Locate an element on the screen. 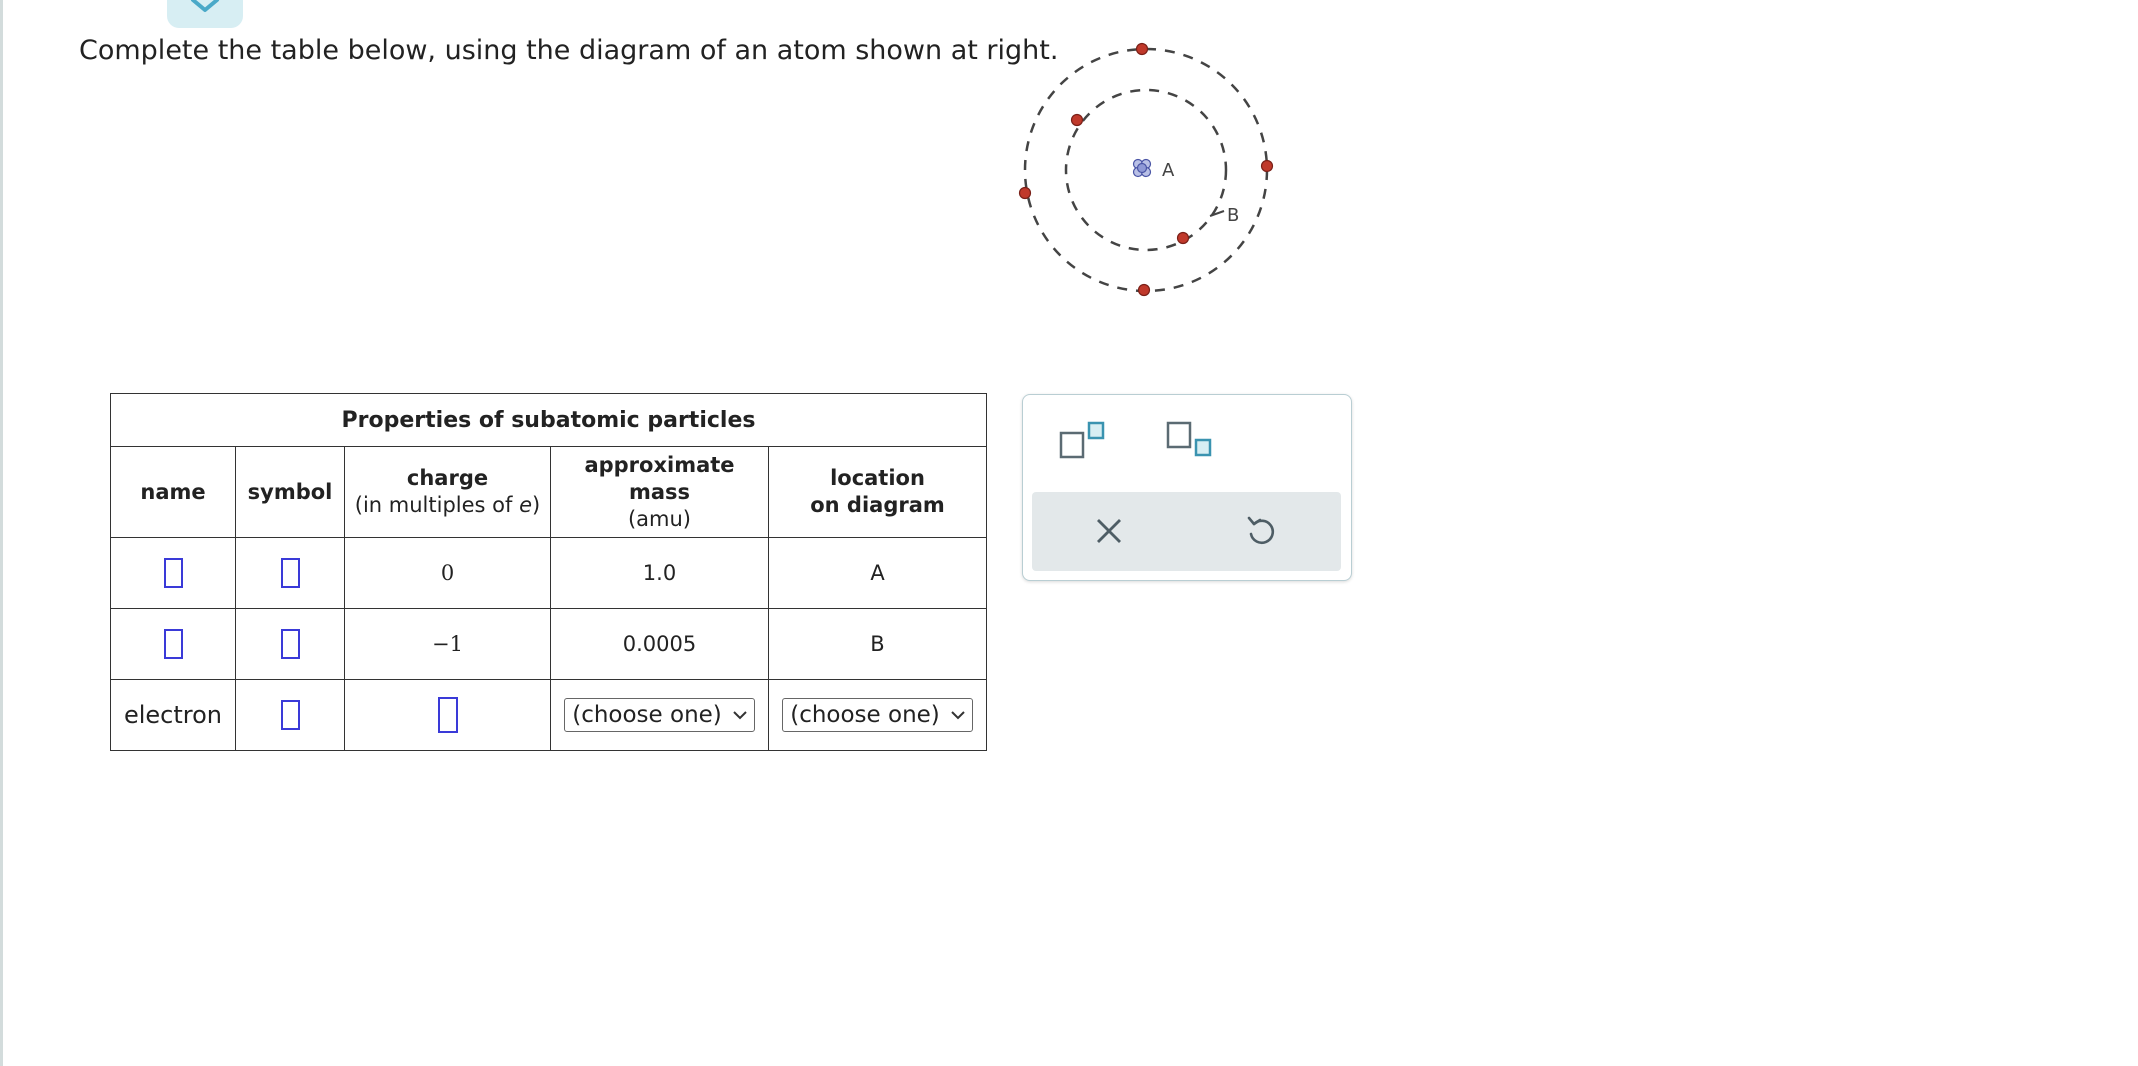 The width and height of the screenshot is (2138, 1066). row2-name-input is located at coordinates (173, 644).